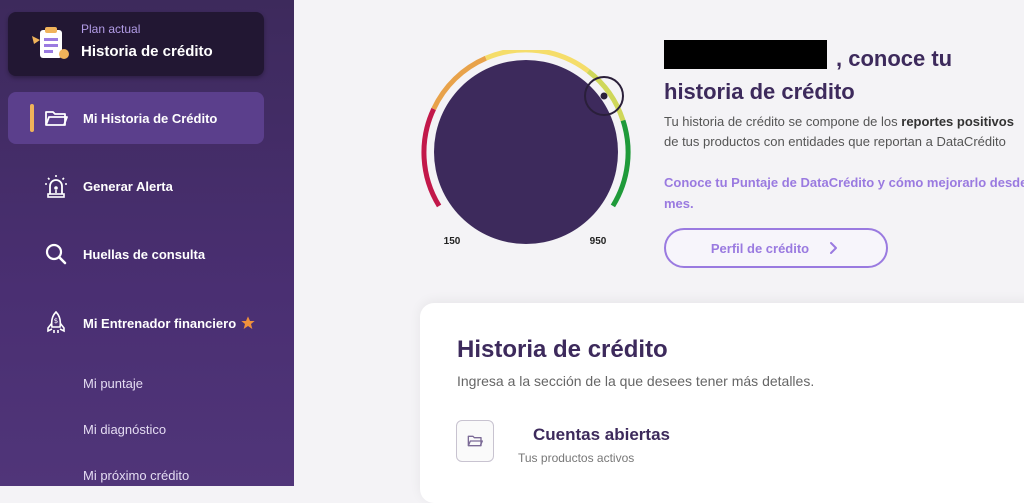  Describe the element at coordinates (452, 241) in the screenshot. I see `gauge-min-label: 150` at that location.